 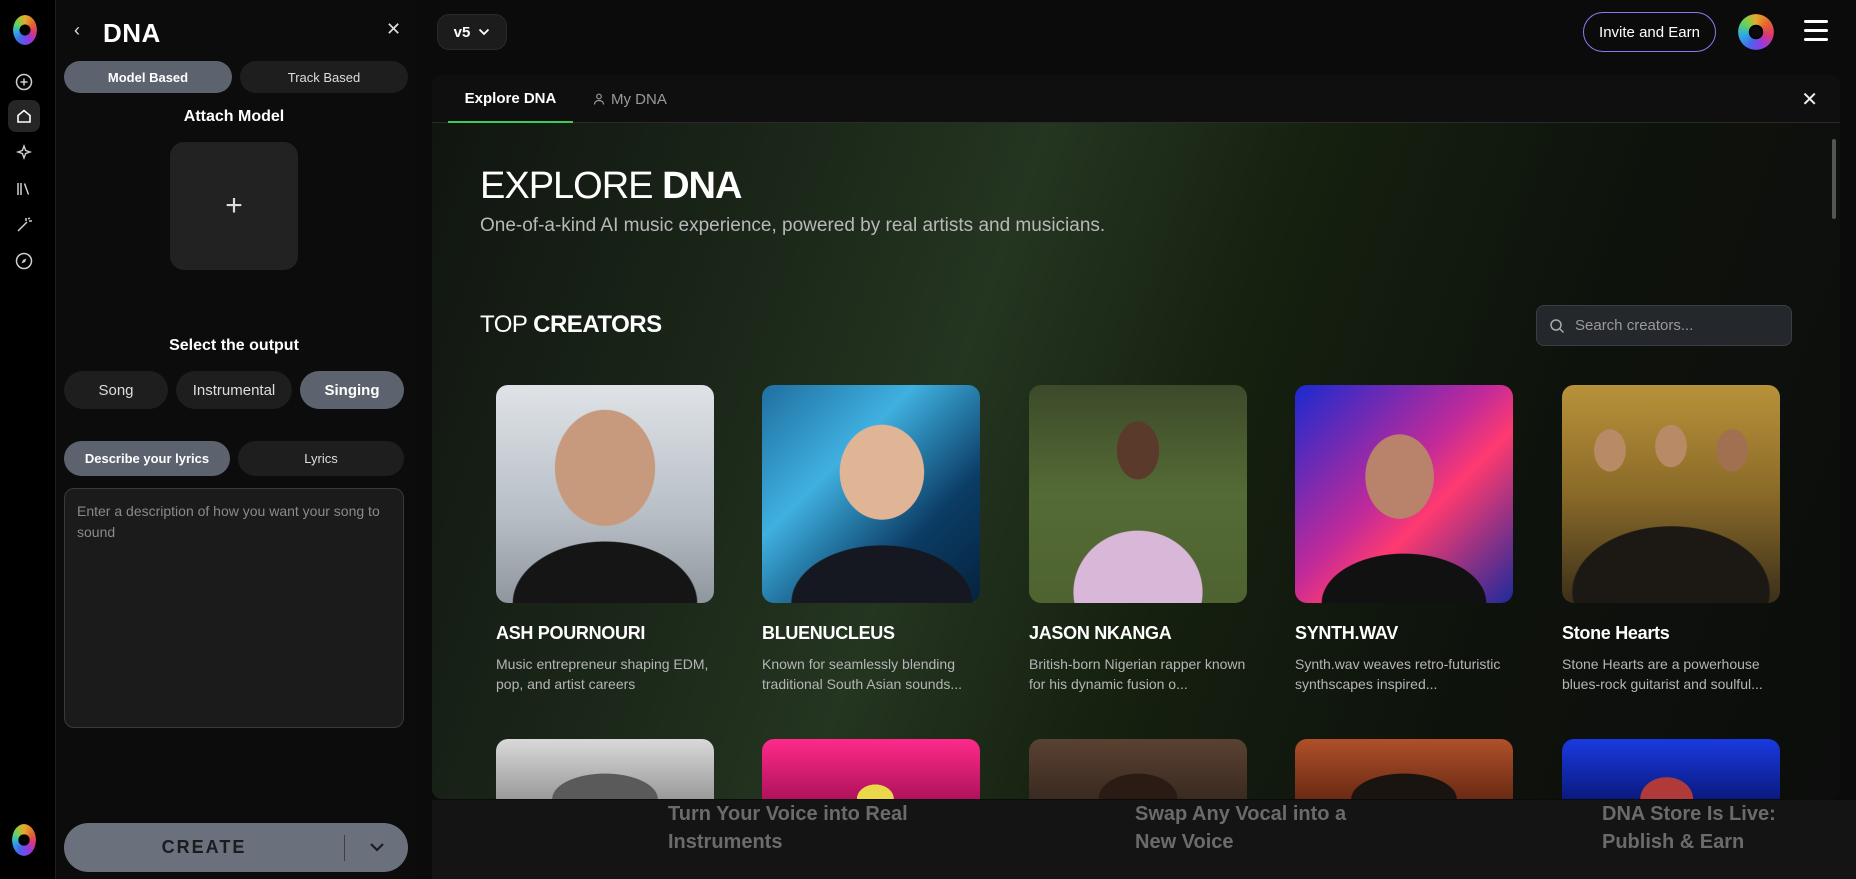 I want to click on section-title-bold: CREATORS, so click(x=597, y=324).